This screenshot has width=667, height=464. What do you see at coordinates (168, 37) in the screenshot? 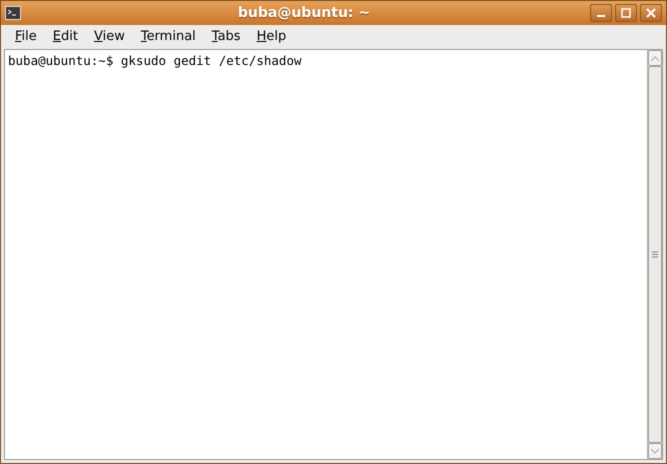
I see `menu-item: Terminal` at bounding box center [168, 37].